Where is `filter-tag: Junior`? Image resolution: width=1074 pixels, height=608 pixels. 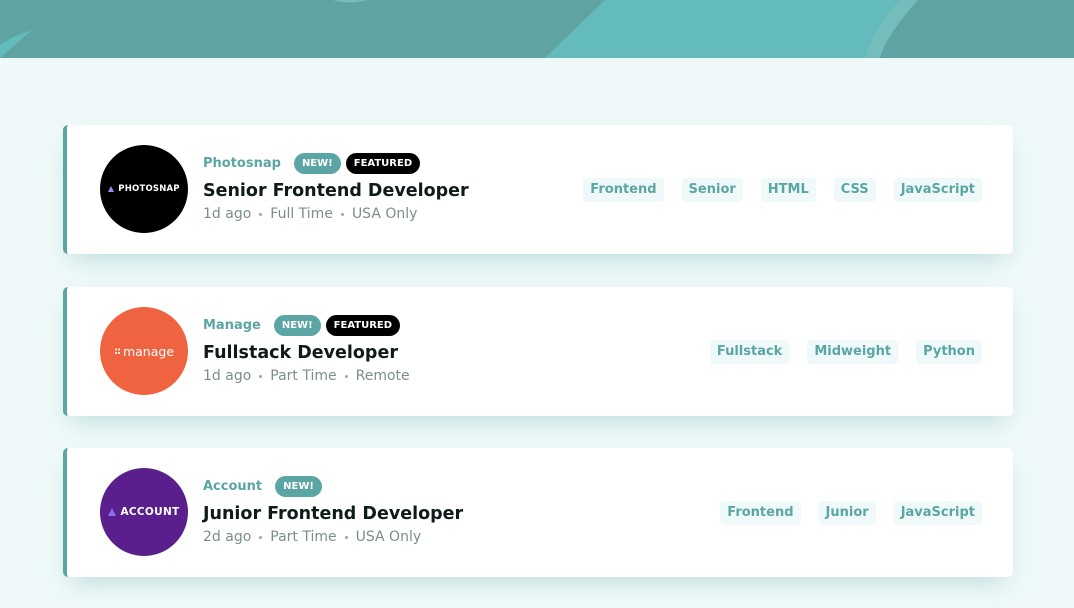 filter-tag: Junior is located at coordinates (847, 513).